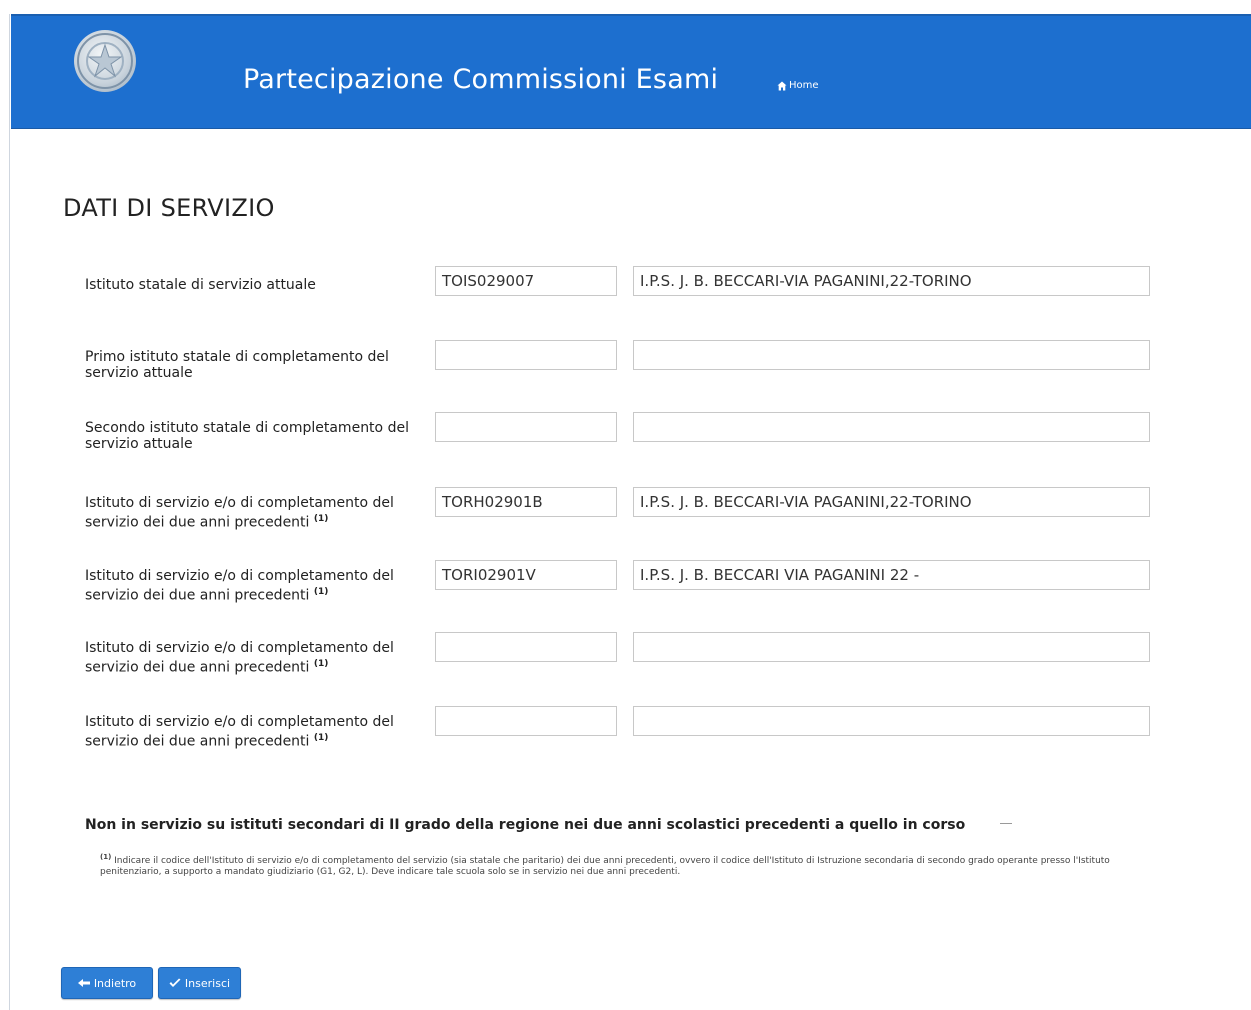  Describe the element at coordinates (83, 983) in the screenshot. I see `arrow-left-icon` at that location.